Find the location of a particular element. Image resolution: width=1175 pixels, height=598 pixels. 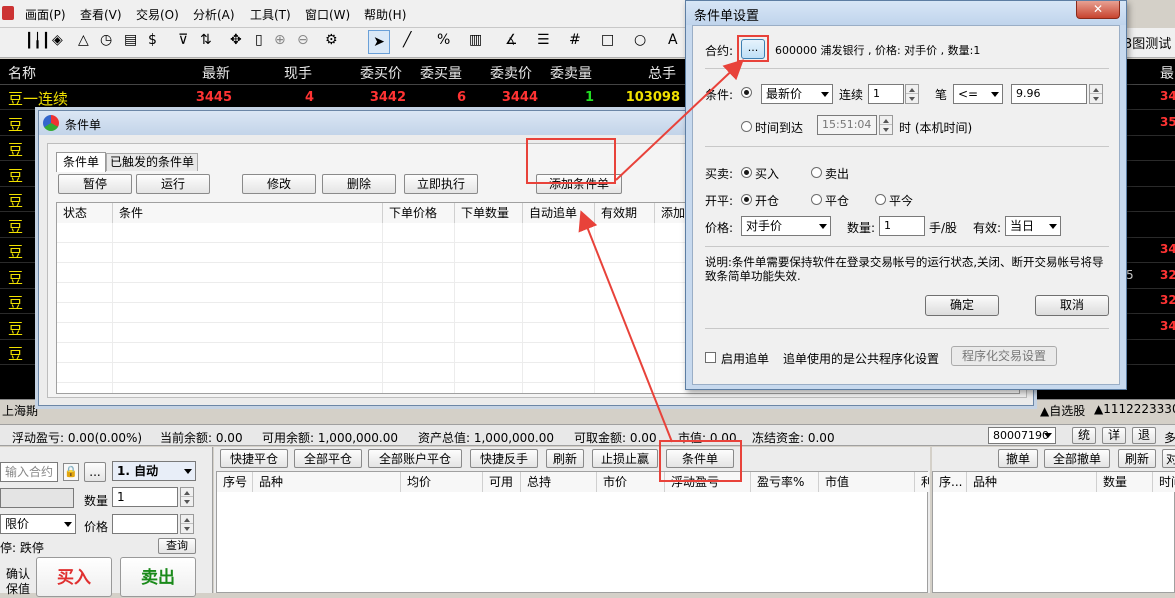

annotation-arrows is located at coordinates (661, 251).